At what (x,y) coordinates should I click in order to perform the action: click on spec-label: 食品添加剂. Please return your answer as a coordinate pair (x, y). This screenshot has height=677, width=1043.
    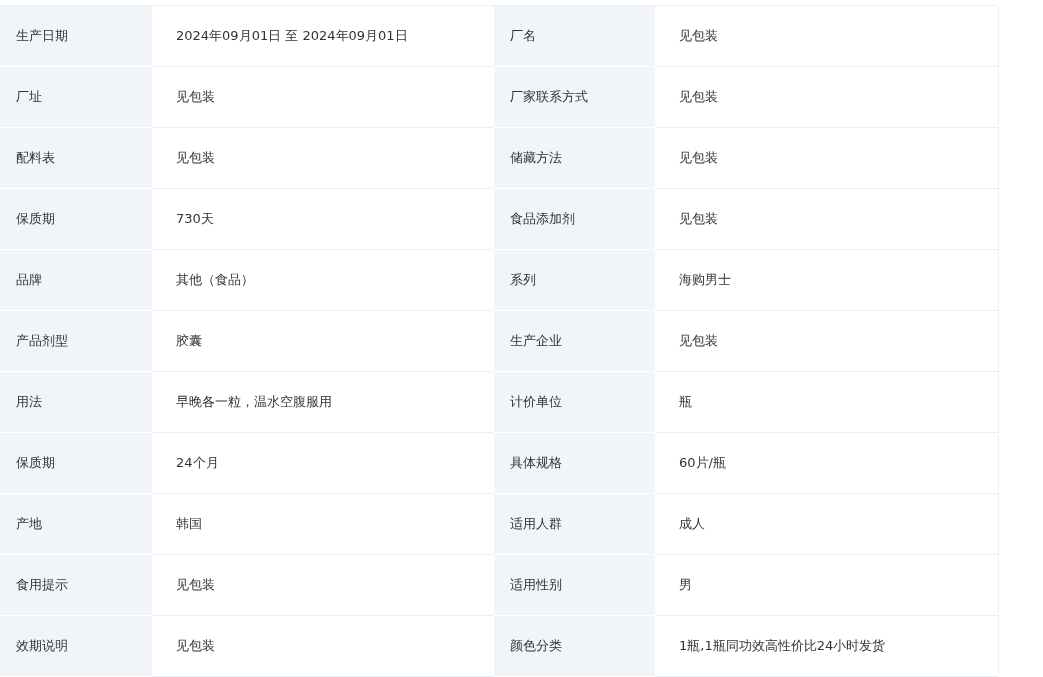
    Looking at the image, I should click on (574, 219).